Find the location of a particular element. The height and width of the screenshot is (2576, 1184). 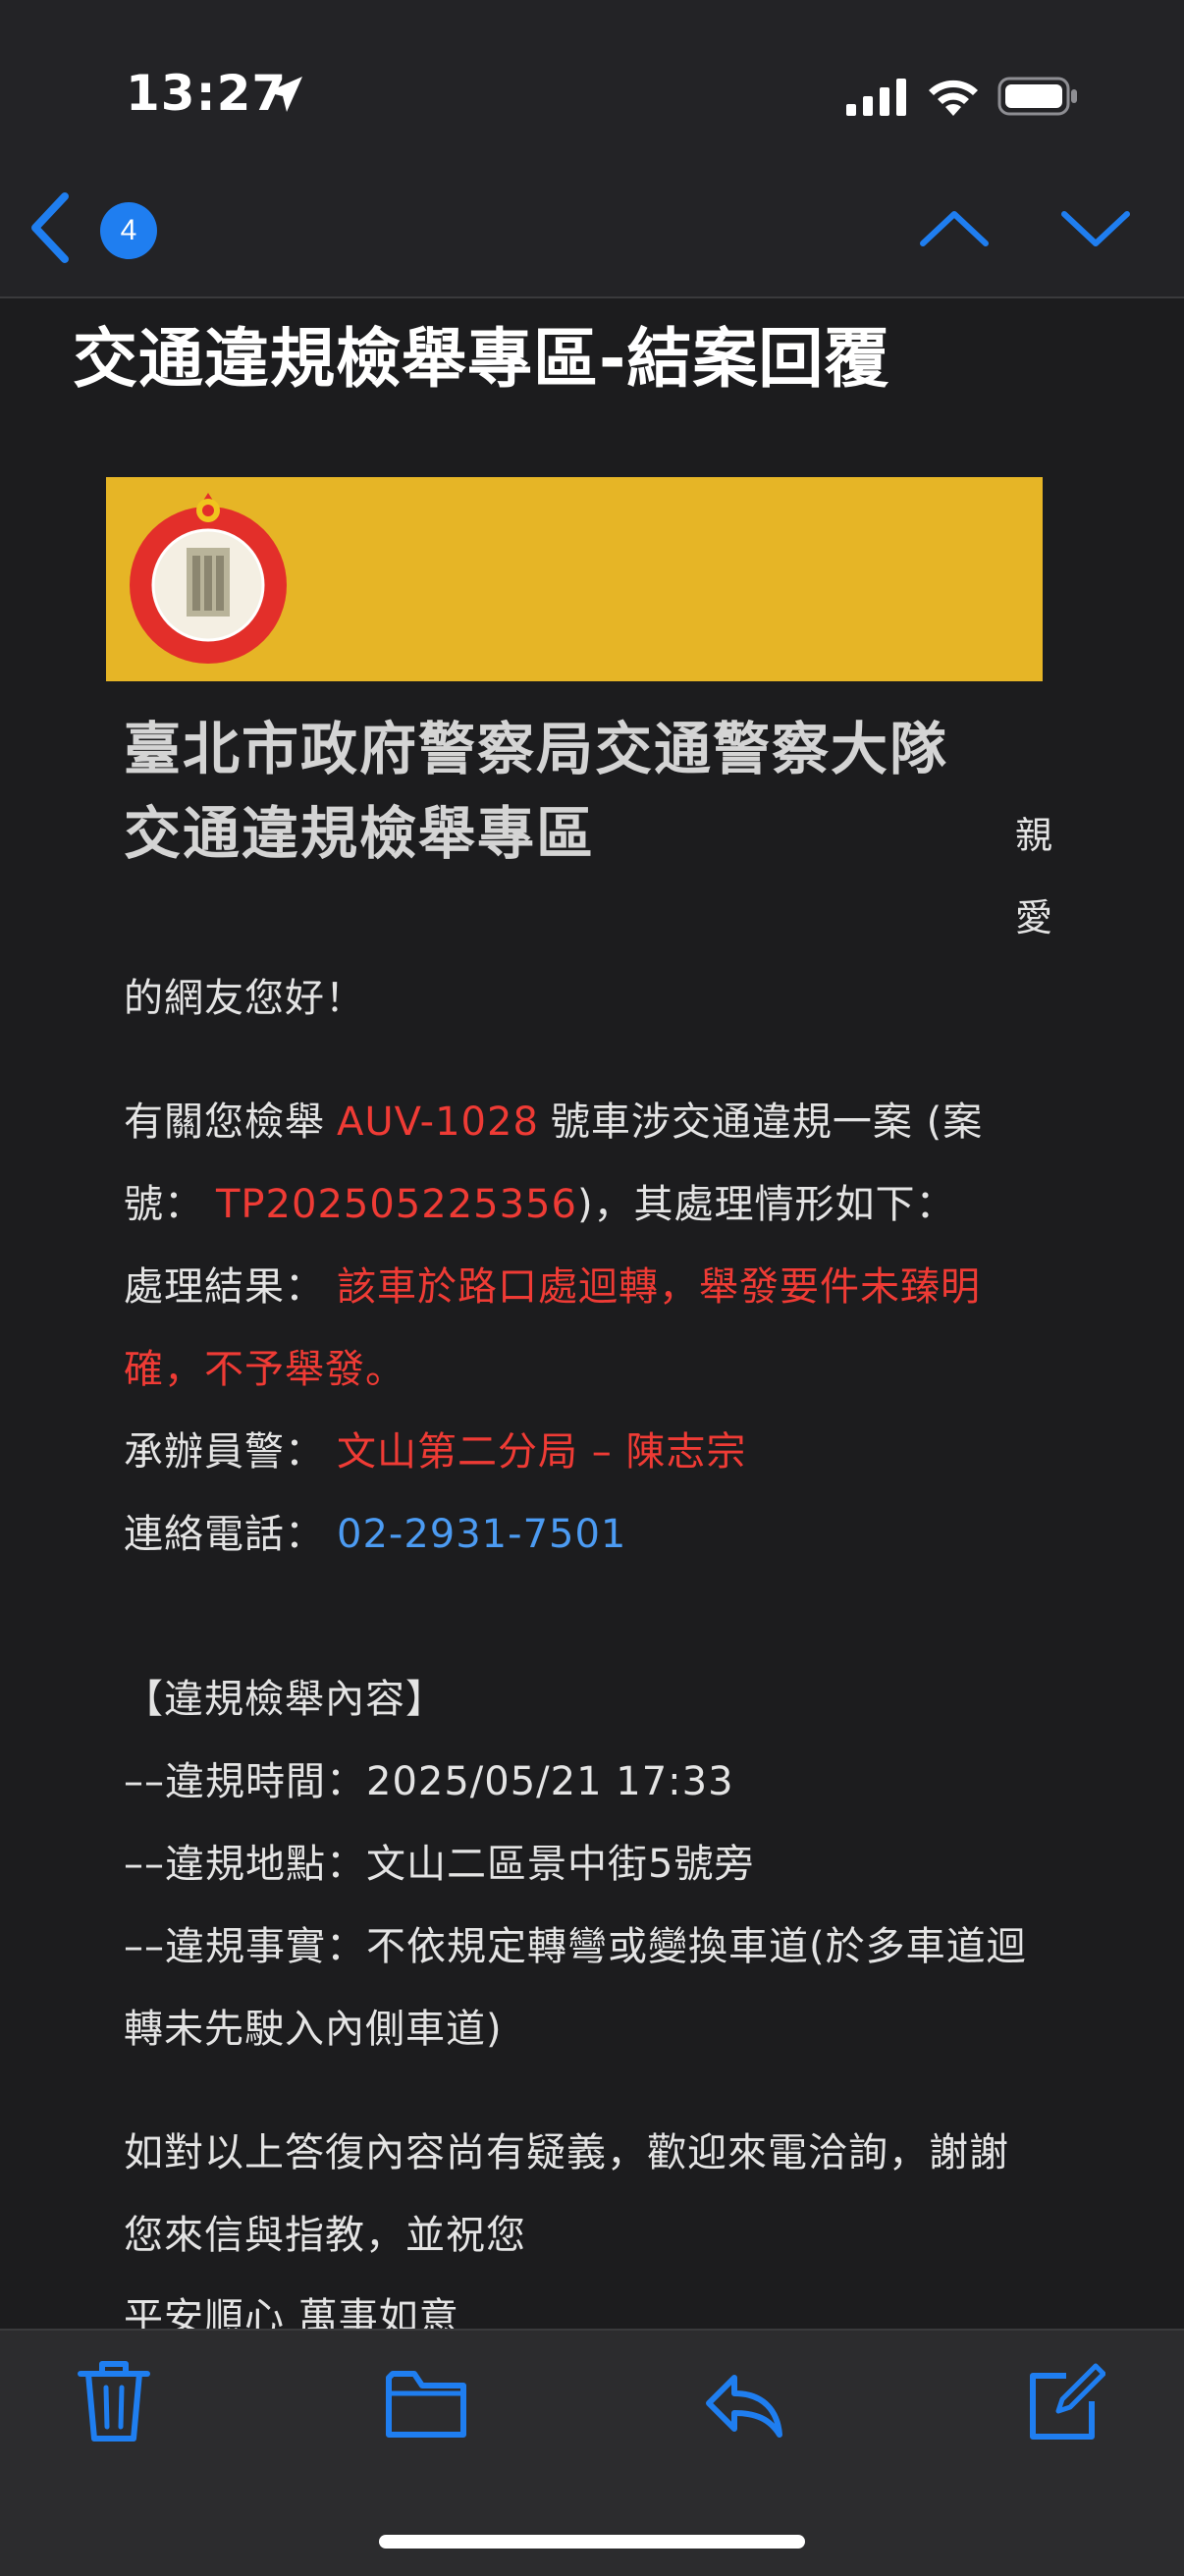

section-title: 【違規檢舉內容】 is located at coordinates (285, 1699).